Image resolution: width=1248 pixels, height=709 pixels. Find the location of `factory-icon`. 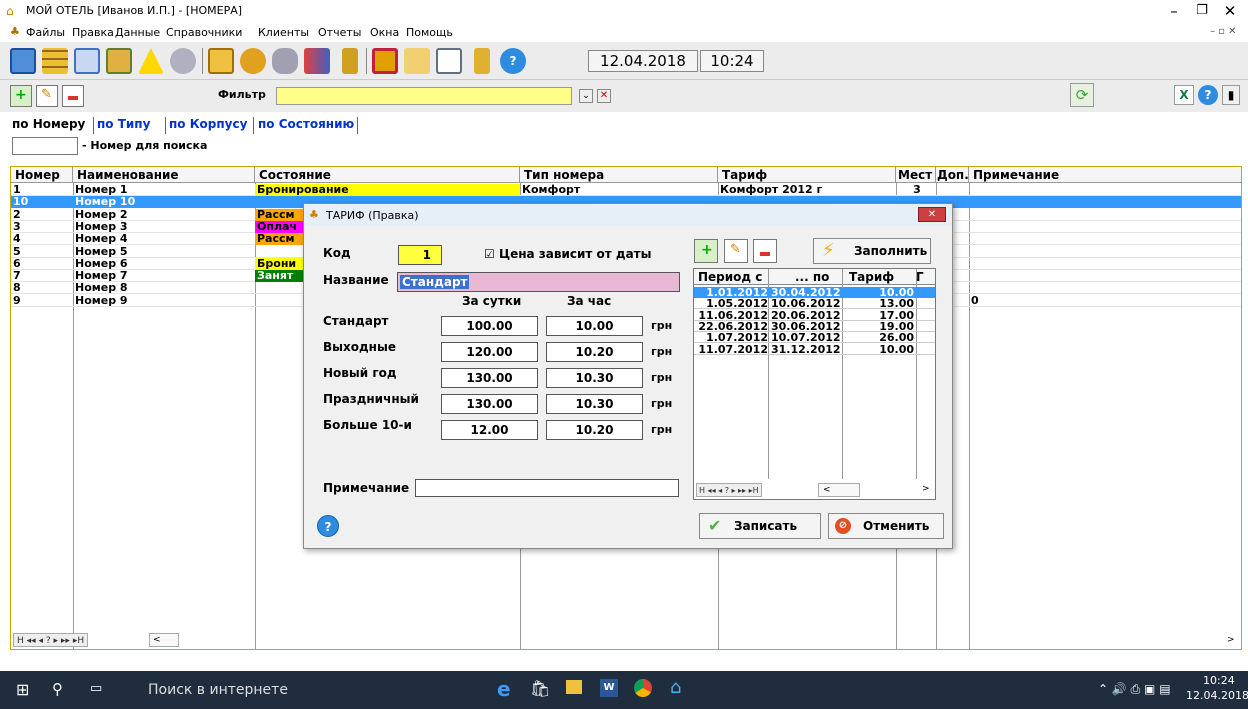

factory-icon is located at coordinates (385, 61).